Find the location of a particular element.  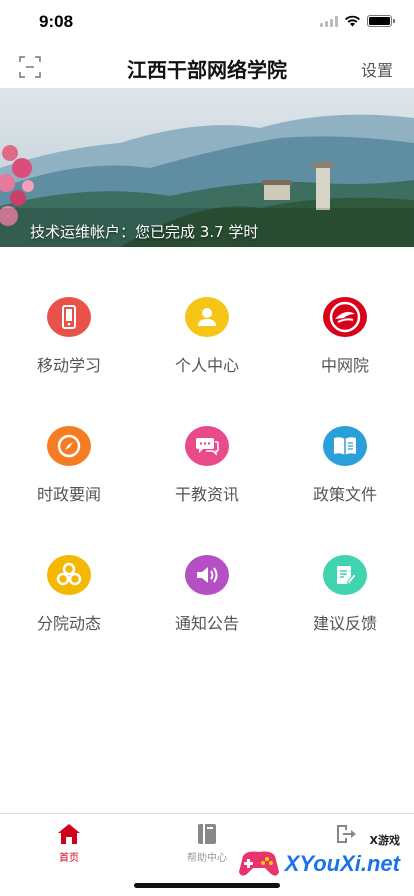

battery-icon is located at coordinates (381, 21).